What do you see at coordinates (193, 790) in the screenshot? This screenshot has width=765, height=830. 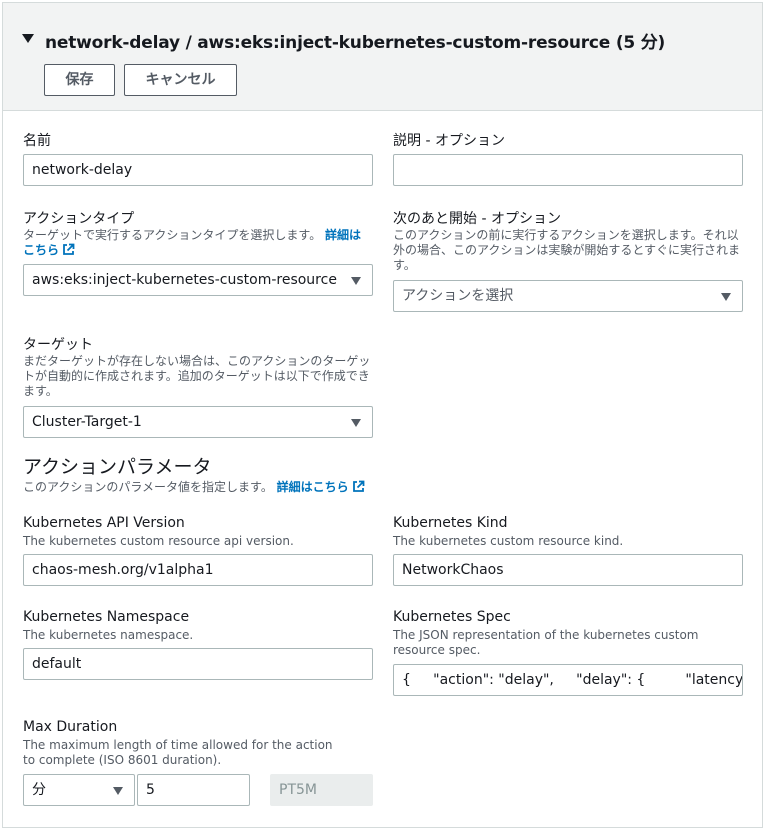 I see `duration-amount-input: 5` at bounding box center [193, 790].